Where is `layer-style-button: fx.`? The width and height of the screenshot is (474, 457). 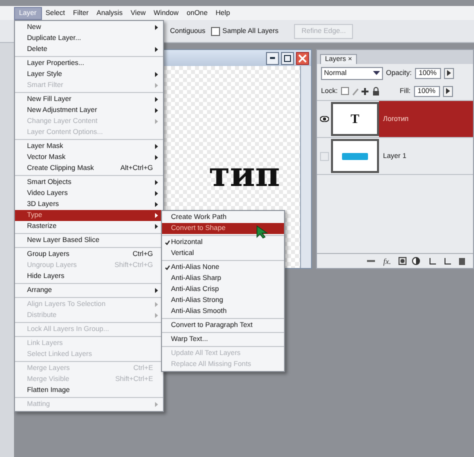
layer-style-button: fx. is located at coordinates (387, 261).